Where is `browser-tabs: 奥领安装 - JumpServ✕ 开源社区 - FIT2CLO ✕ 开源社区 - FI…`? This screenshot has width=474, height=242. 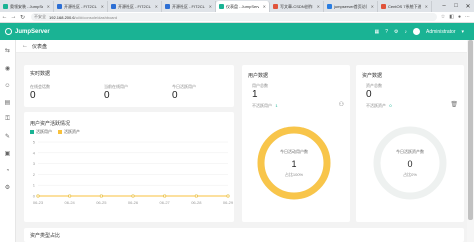
browser-tabs: 奥领安装 - JumpServ✕ 开源社区 - FIT2CLO ✕ 开源社区 - FI… is located at coordinates (216, 6).